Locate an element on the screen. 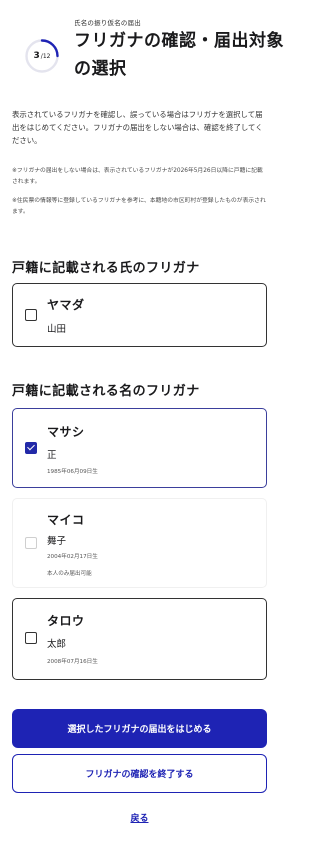 The height and width of the screenshot is (860, 320). back-link: 戻る is located at coordinates (139, 817).